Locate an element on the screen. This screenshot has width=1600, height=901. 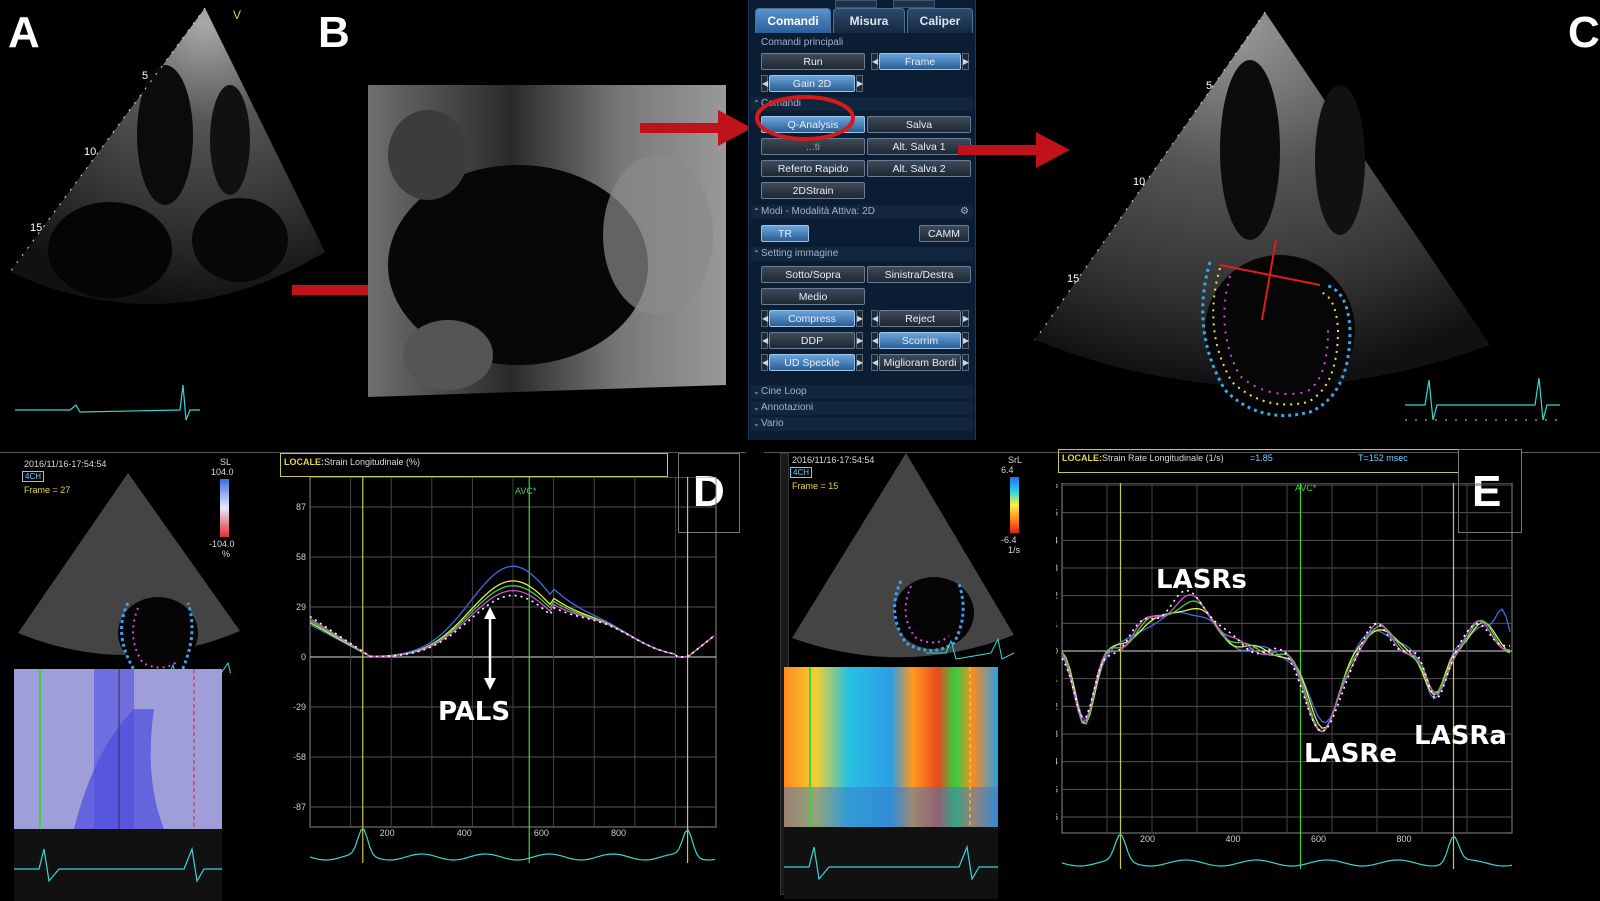
panel-d-pals-label: PALS is located at coordinates (474, 712).